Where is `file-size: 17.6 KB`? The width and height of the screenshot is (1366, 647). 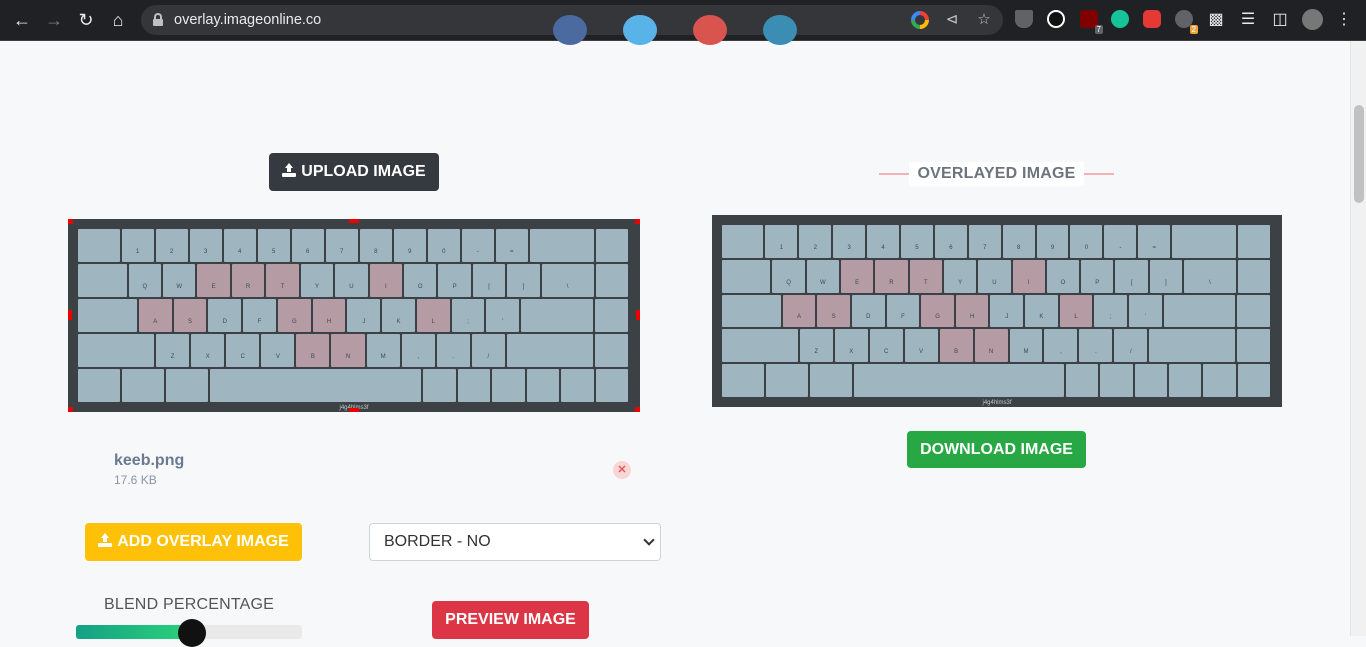 file-size: 17.6 KB is located at coordinates (135, 480).